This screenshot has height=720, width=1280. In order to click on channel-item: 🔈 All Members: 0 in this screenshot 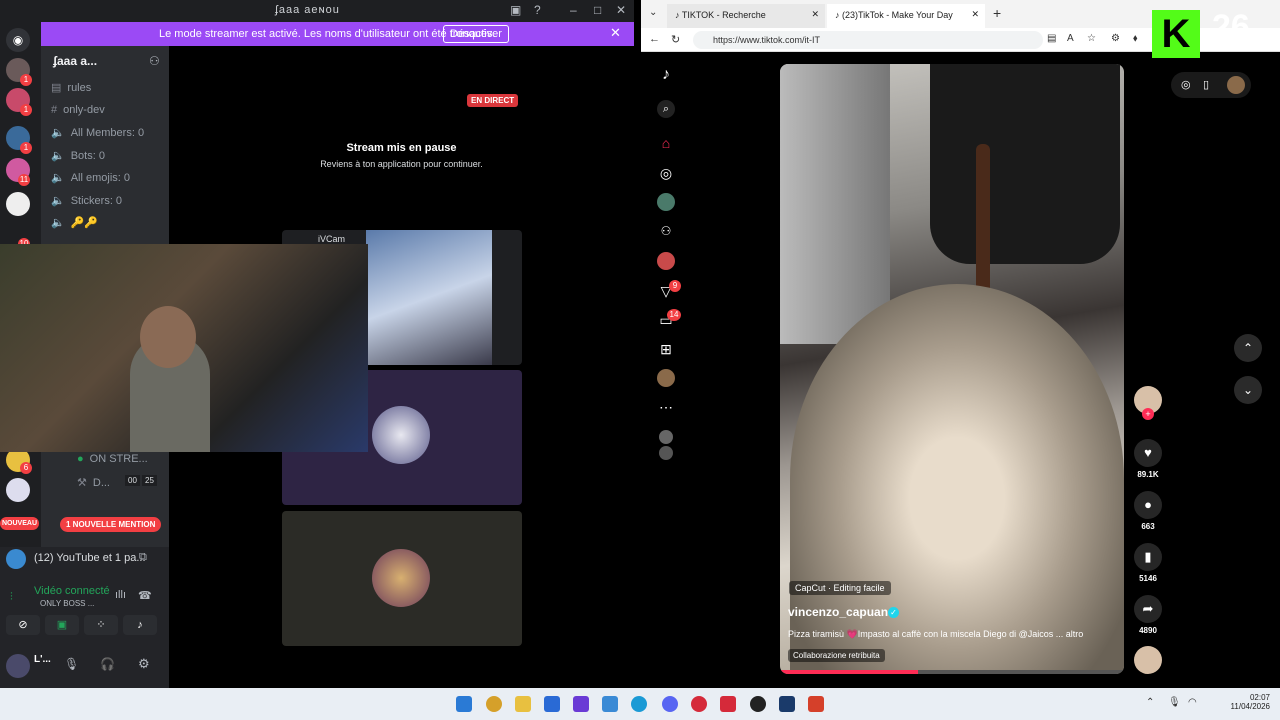, I will do `click(97, 132)`.